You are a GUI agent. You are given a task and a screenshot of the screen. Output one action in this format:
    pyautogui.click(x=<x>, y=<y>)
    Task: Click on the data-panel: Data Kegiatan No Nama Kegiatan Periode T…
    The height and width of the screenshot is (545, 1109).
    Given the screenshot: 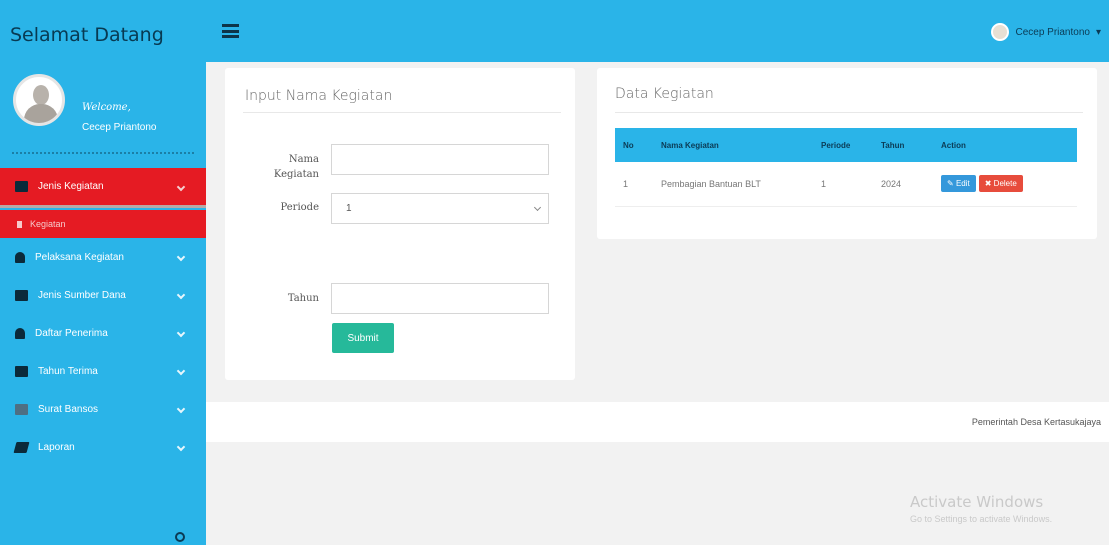 What is the action you would take?
    pyautogui.click(x=847, y=153)
    